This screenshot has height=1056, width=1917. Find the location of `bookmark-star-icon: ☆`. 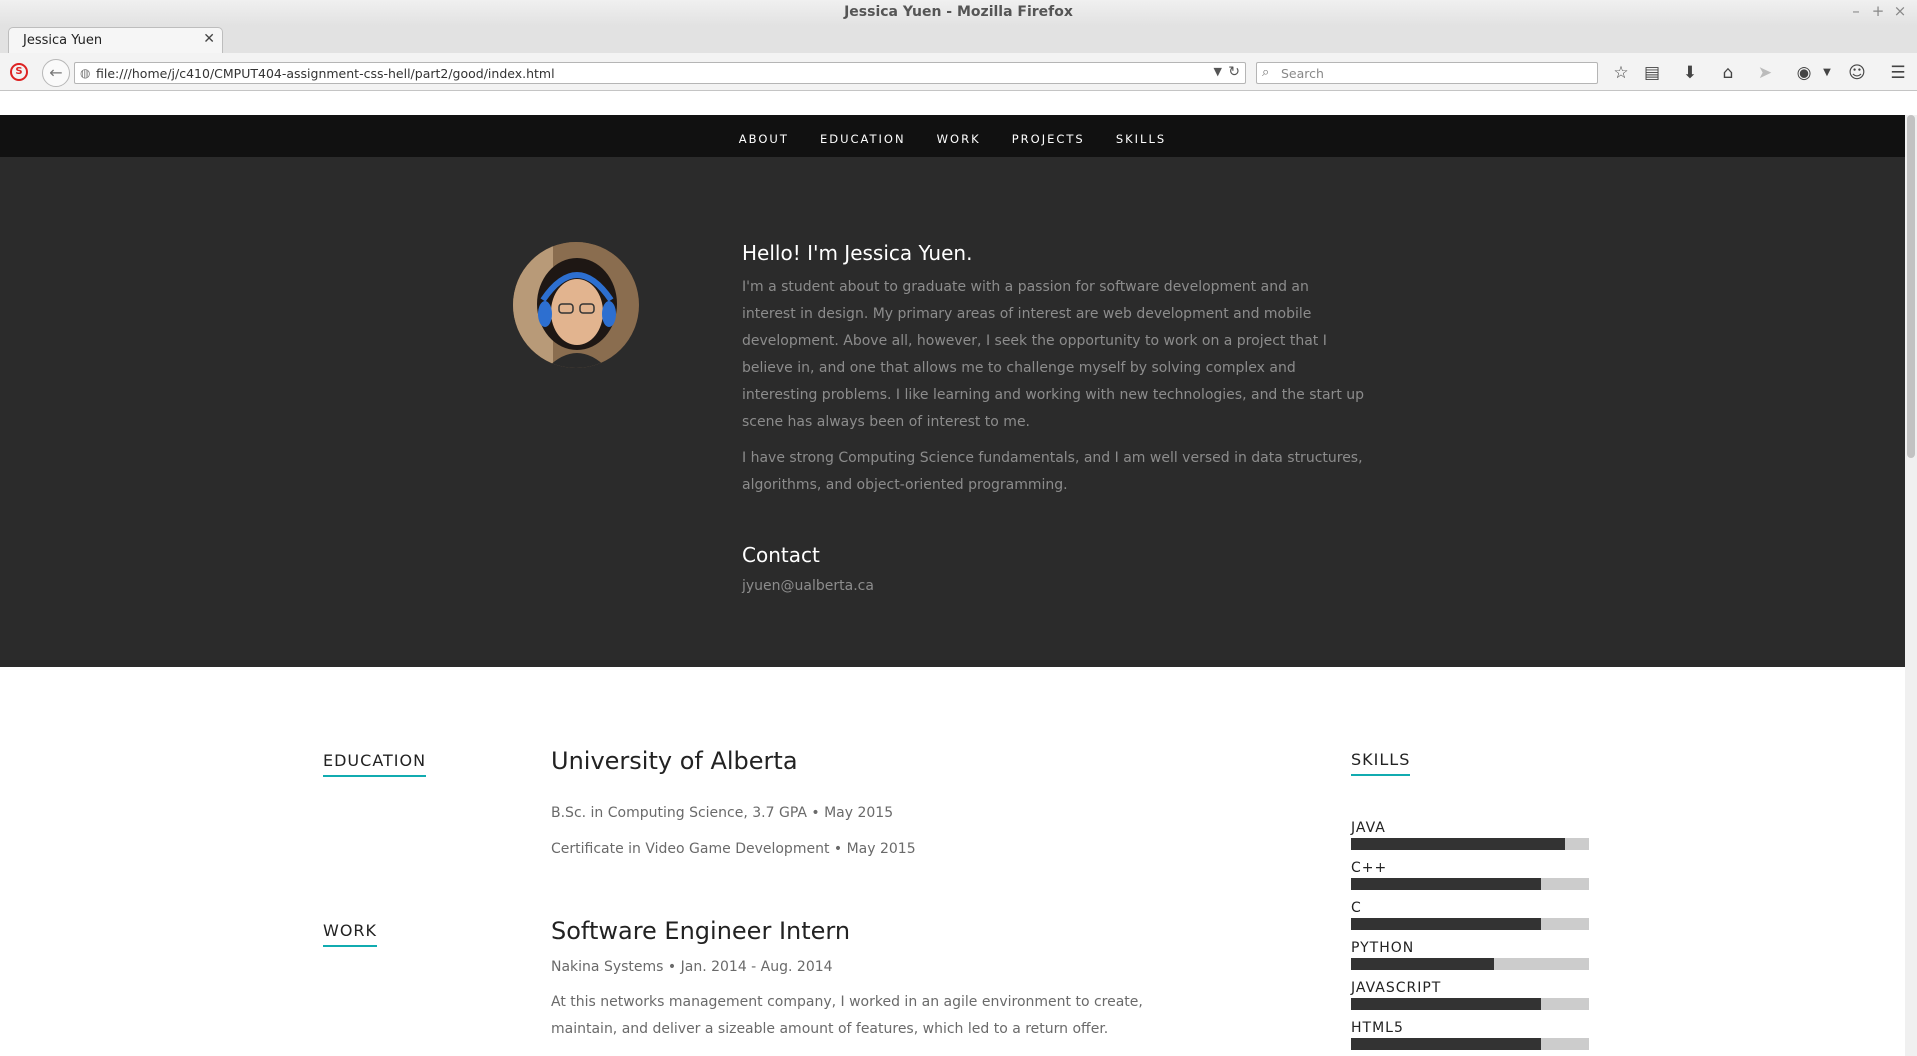

bookmark-star-icon: ☆ is located at coordinates (1621, 73).